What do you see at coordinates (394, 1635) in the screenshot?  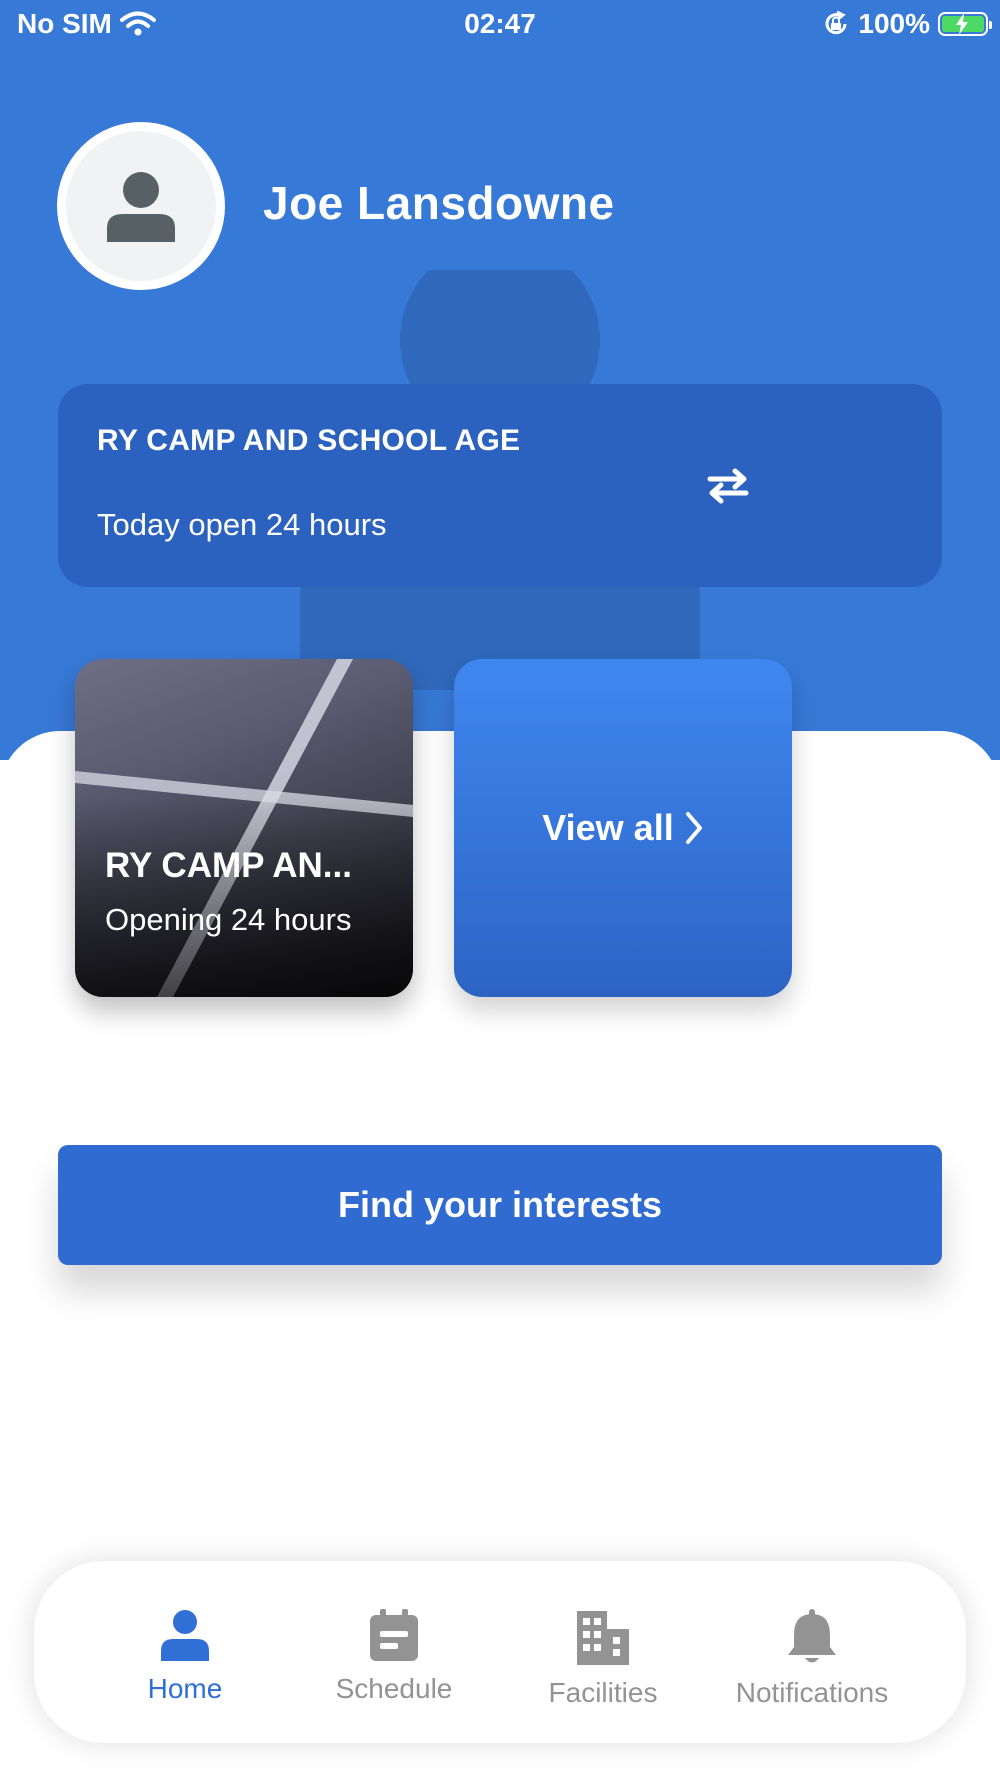 I see `calendar-icon` at bounding box center [394, 1635].